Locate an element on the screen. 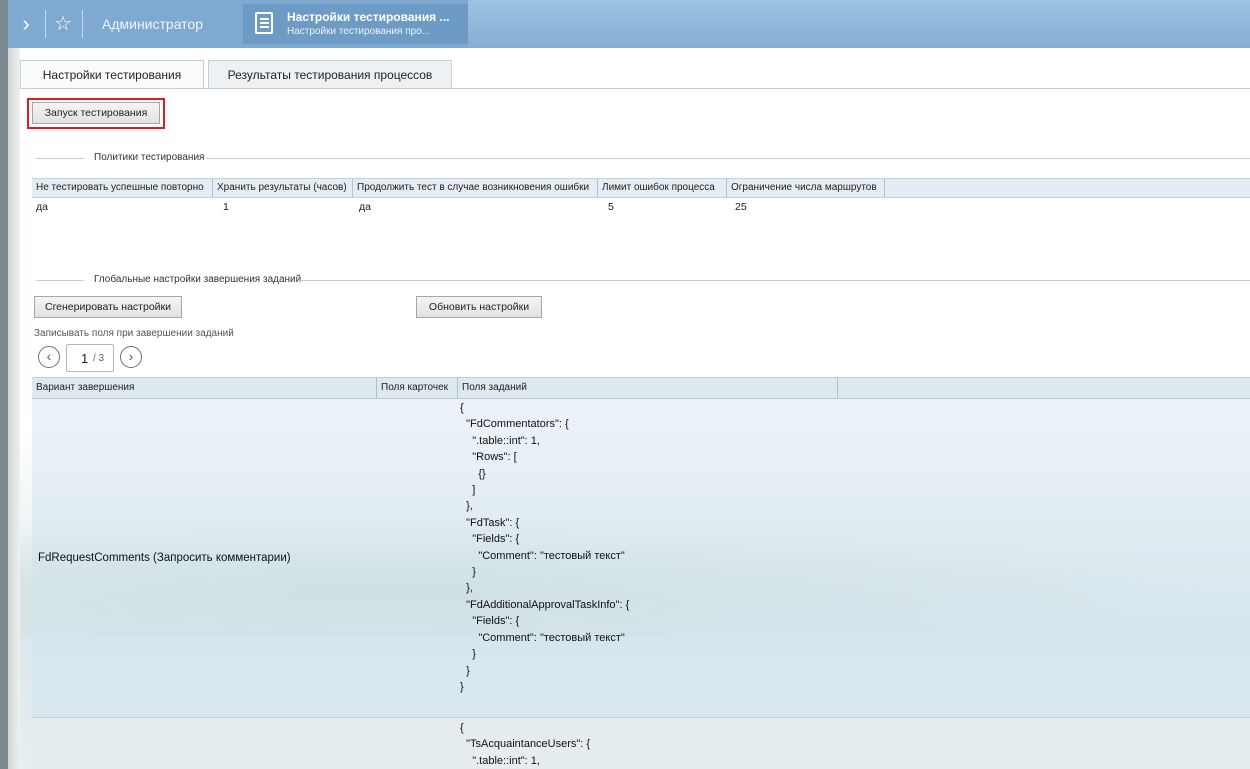 Image resolution: width=1250 pixels, height=769 pixels. tab-results: Результаты тестирования процессов is located at coordinates (330, 74).